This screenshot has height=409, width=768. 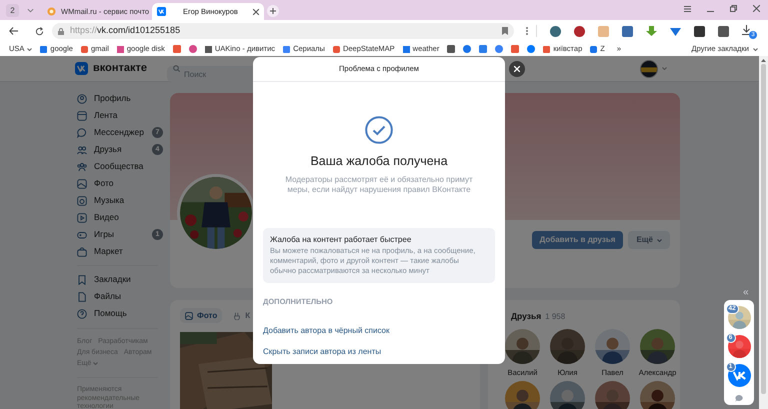 What do you see at coordinates (82, 297) in the screenshot?
I see `file-icon` at bounding box center [82, 297].